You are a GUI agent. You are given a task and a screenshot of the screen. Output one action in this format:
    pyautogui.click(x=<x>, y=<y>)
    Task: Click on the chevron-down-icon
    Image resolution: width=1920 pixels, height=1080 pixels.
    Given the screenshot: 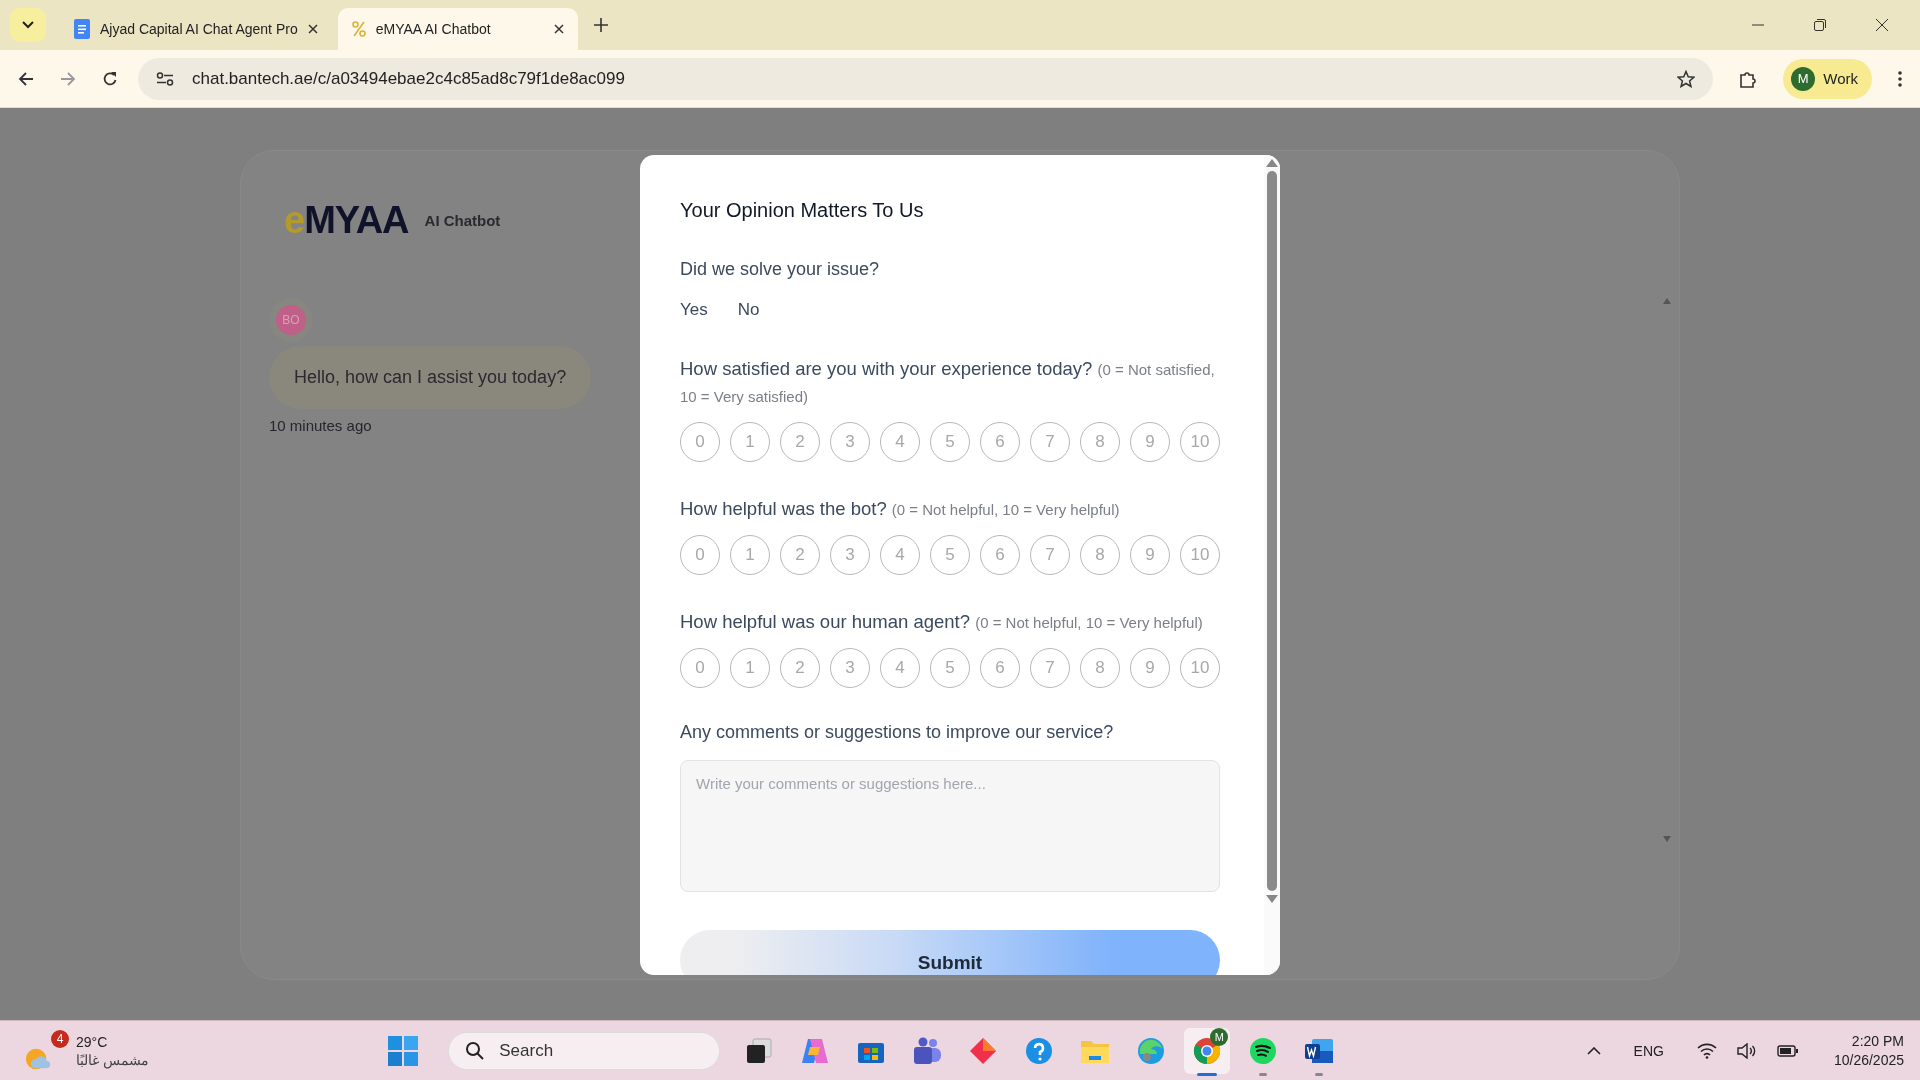 What is the action you would take?
    pyautogui.click(x=28, y=25)
    